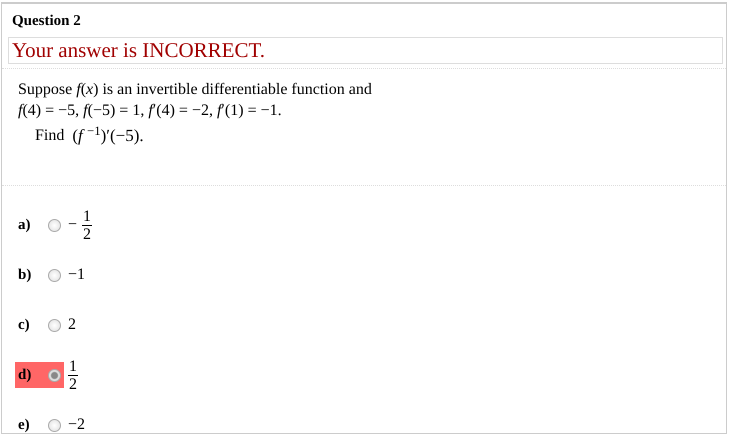 This screenshot has width=743, height=436. What do you see at coordinates (24, 424) in the screenshot?
I see `option-letter: e)` at bounding box center [24, 424].